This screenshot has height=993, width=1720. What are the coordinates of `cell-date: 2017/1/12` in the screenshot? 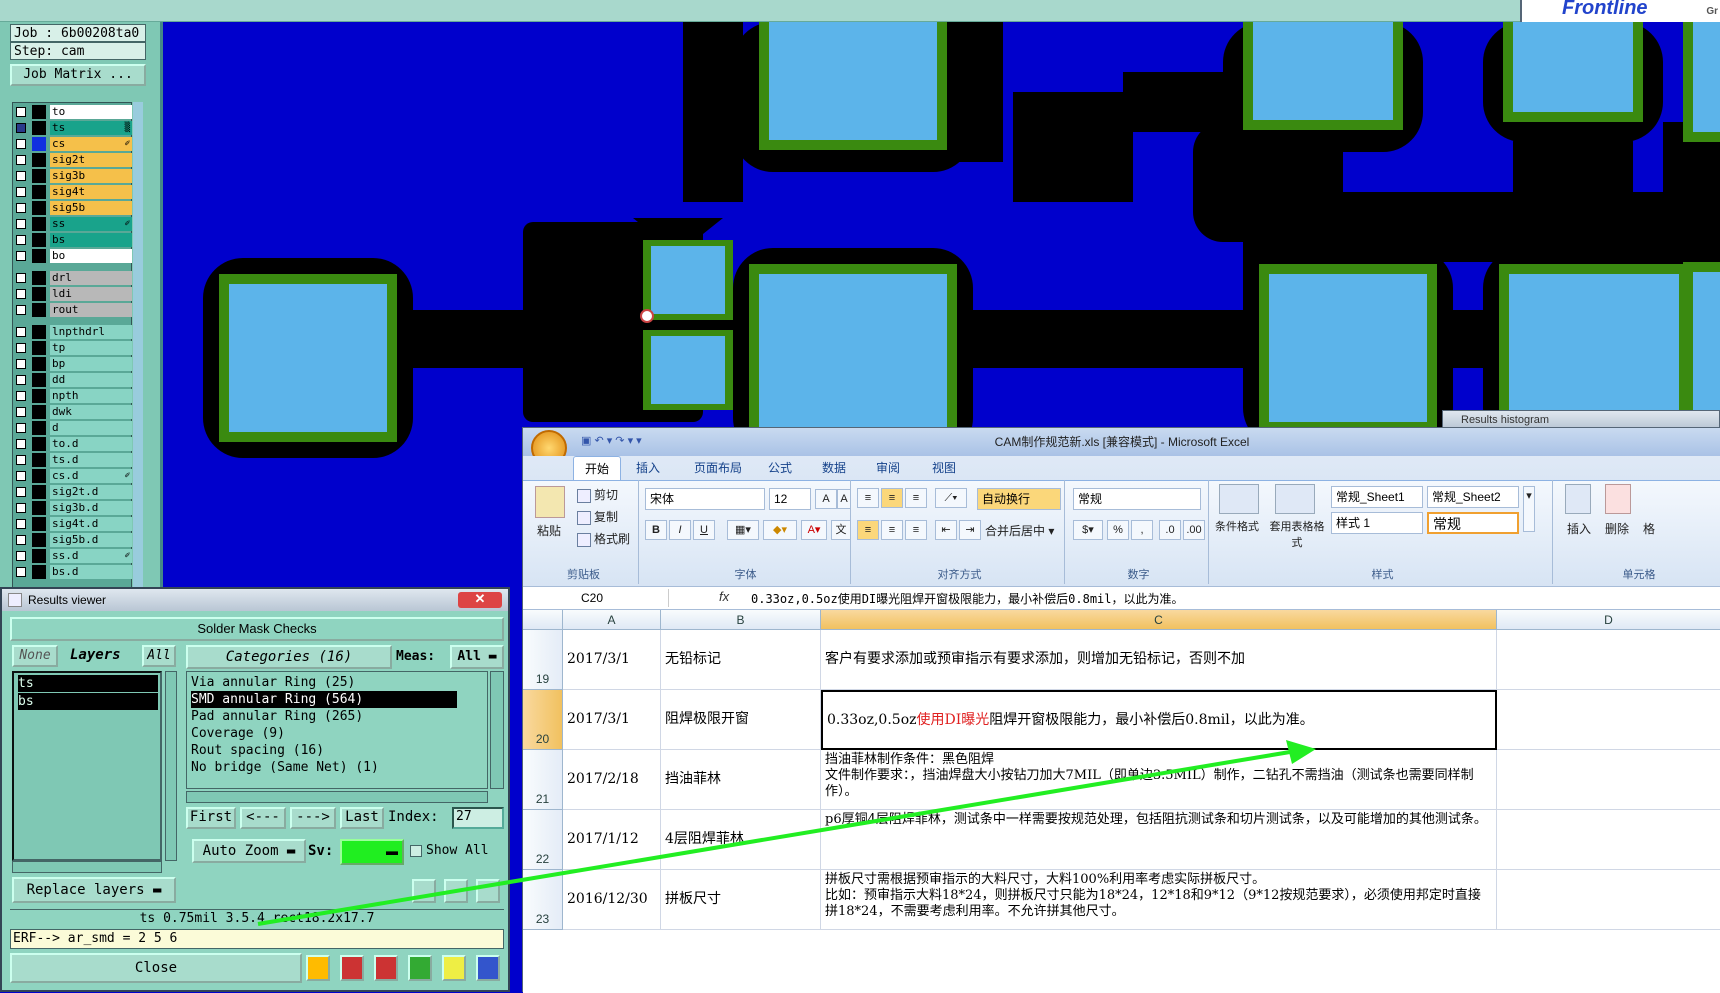 It's located at (612, 840).